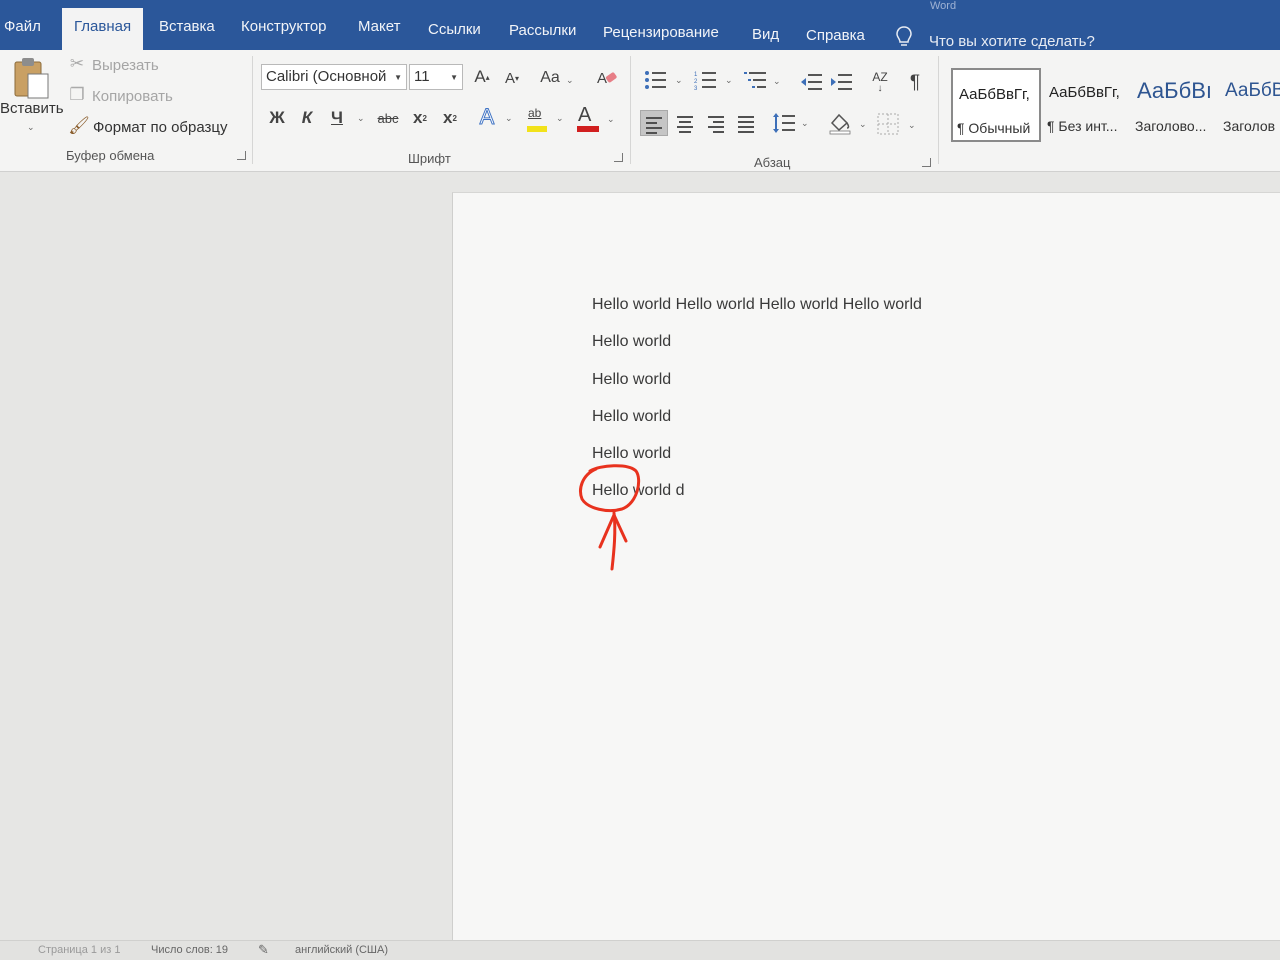 The image size is (1280, 960). Describe the element at coordinates (943, 6) in the screenshot. I see `window-title: Word` at that location.